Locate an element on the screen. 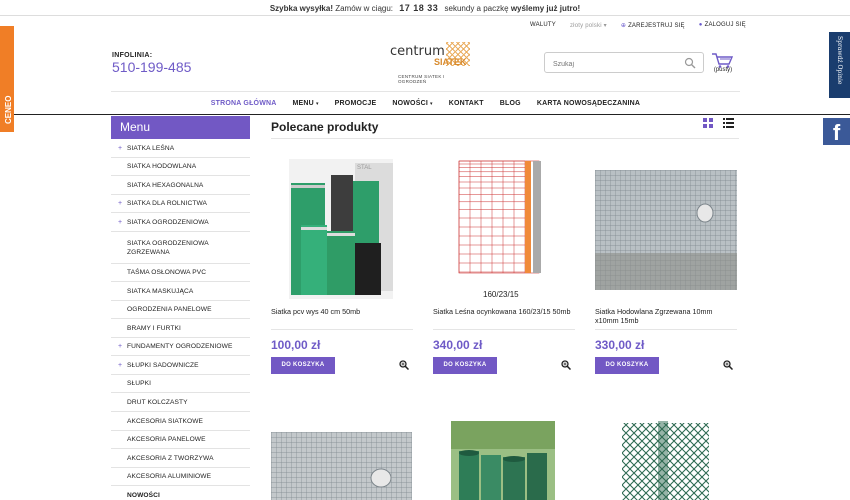  product-image-green-rolls is located at coordinates (503, 460).